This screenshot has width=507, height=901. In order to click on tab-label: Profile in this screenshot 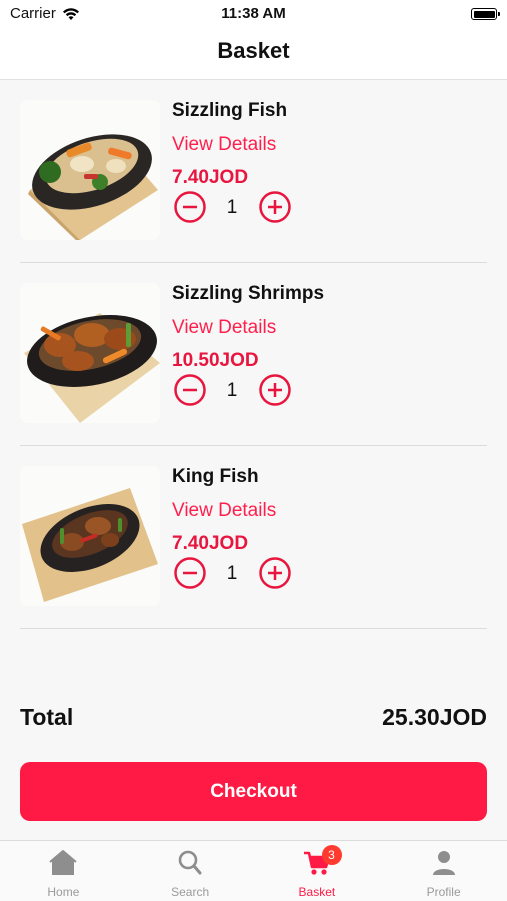, I will do `click(443, 892)`.